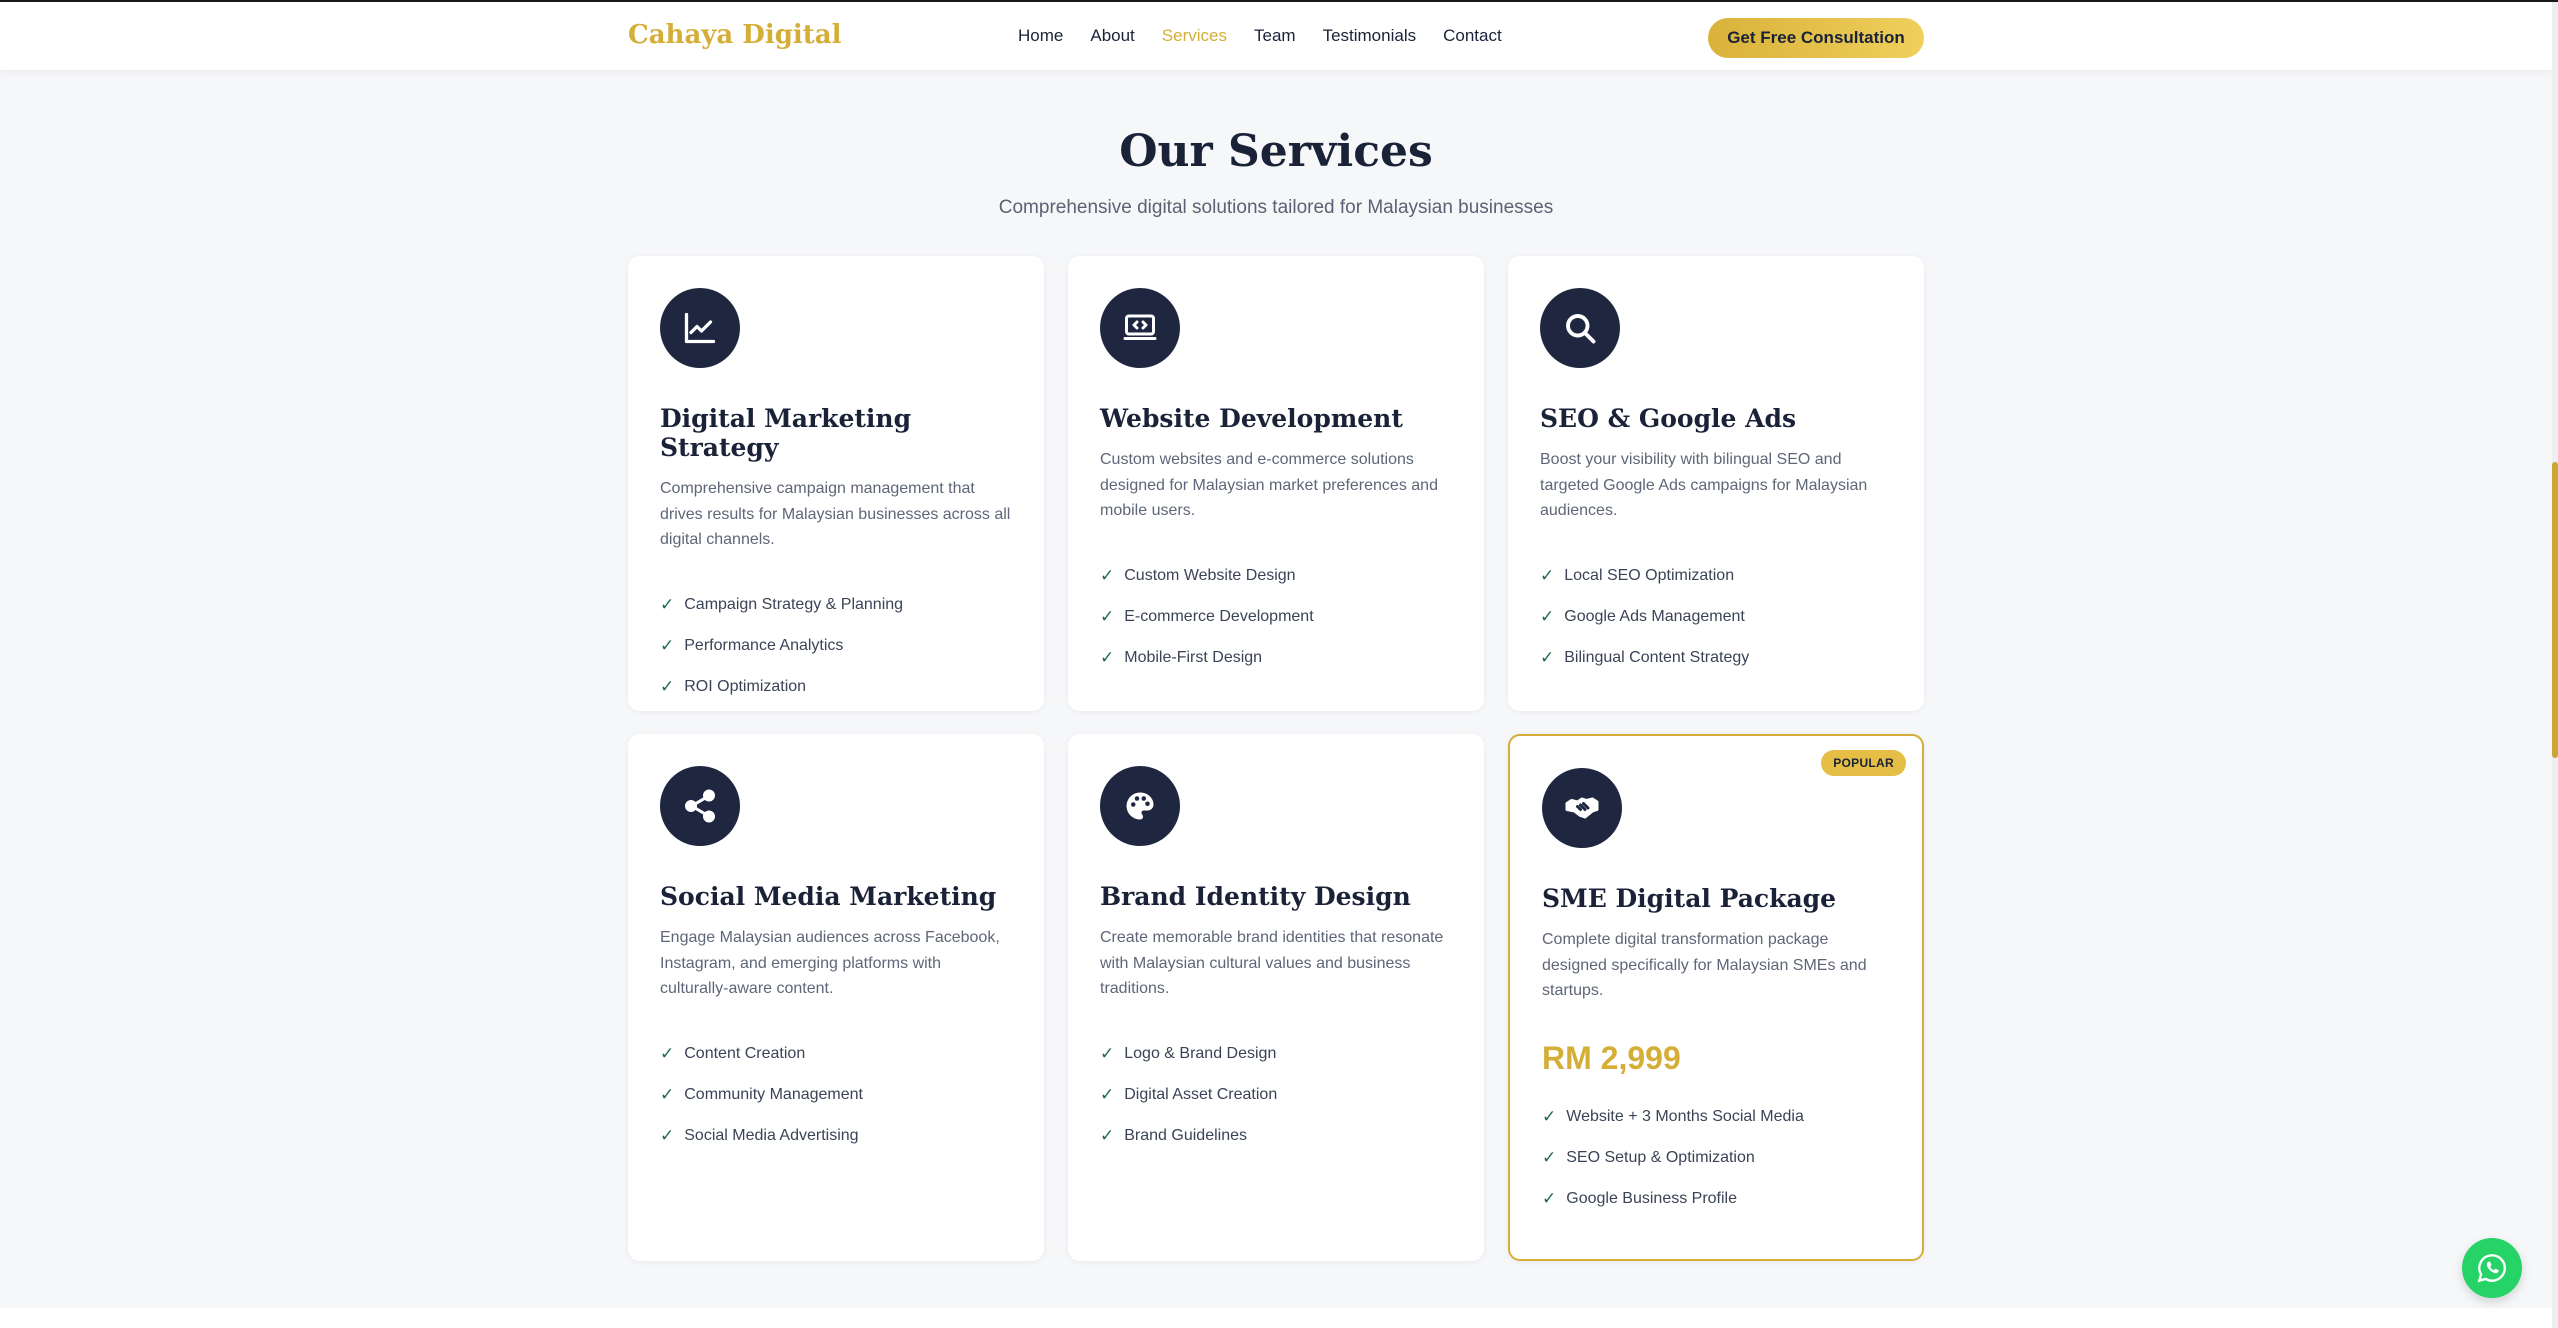 This screenshot has width=2558, height=1328. I want to click on nav-home: Home, so click(1040, 36).